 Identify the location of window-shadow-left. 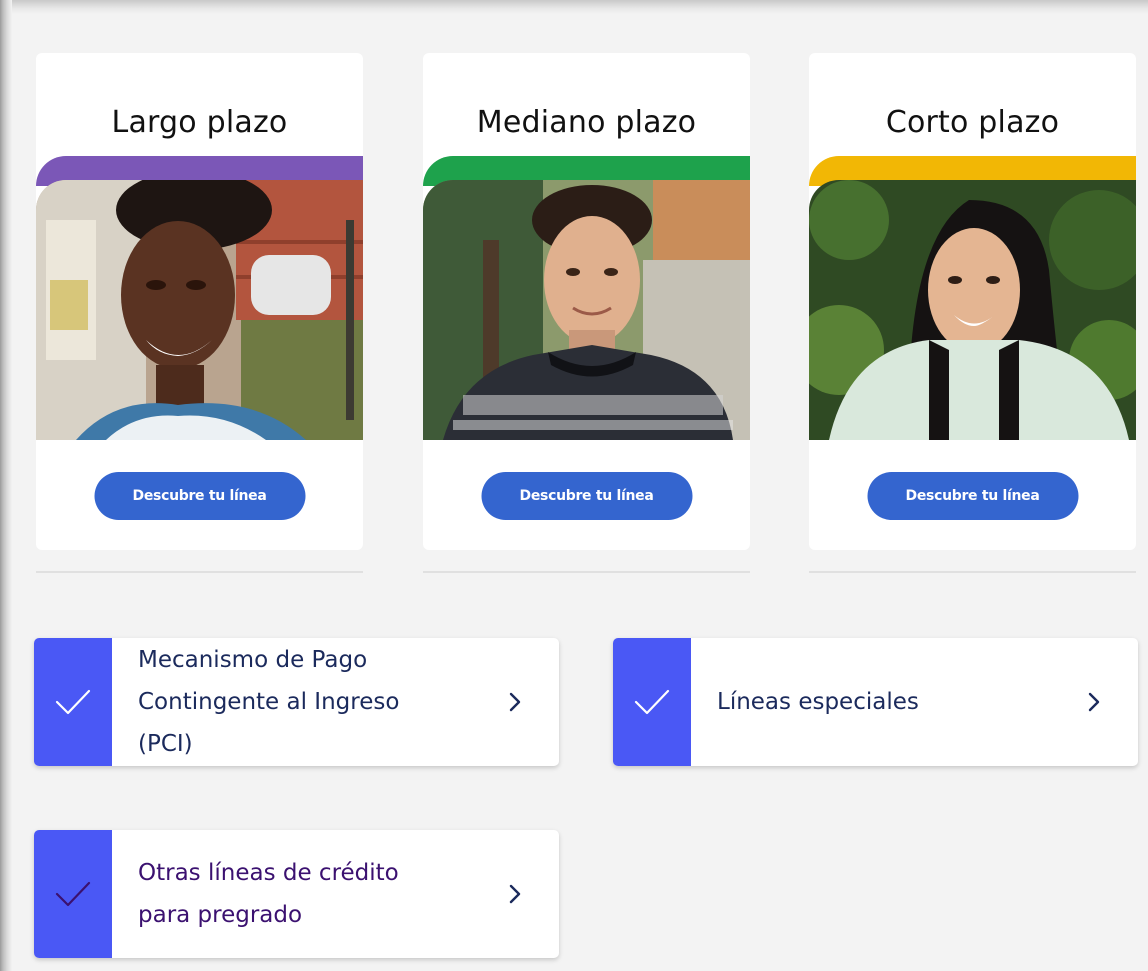
(6, 485).